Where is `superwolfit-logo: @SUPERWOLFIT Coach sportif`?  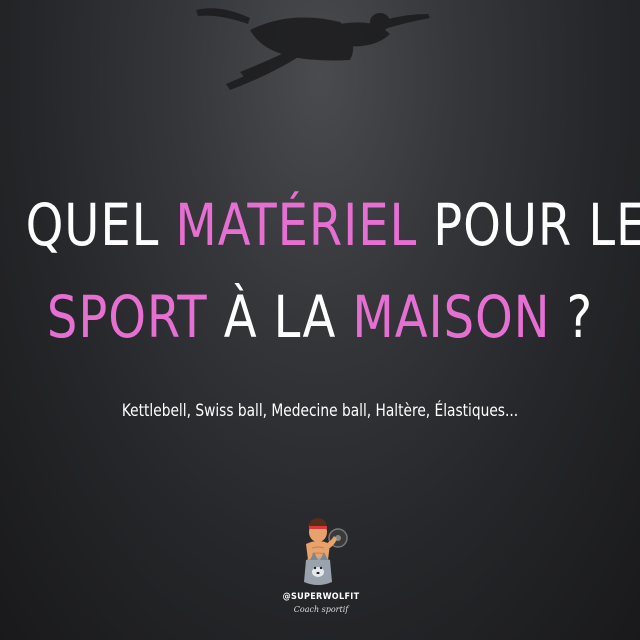
superwolfit-logo: @SUPERWOLFIT Coach sportif is located at coordinates (321, 570).